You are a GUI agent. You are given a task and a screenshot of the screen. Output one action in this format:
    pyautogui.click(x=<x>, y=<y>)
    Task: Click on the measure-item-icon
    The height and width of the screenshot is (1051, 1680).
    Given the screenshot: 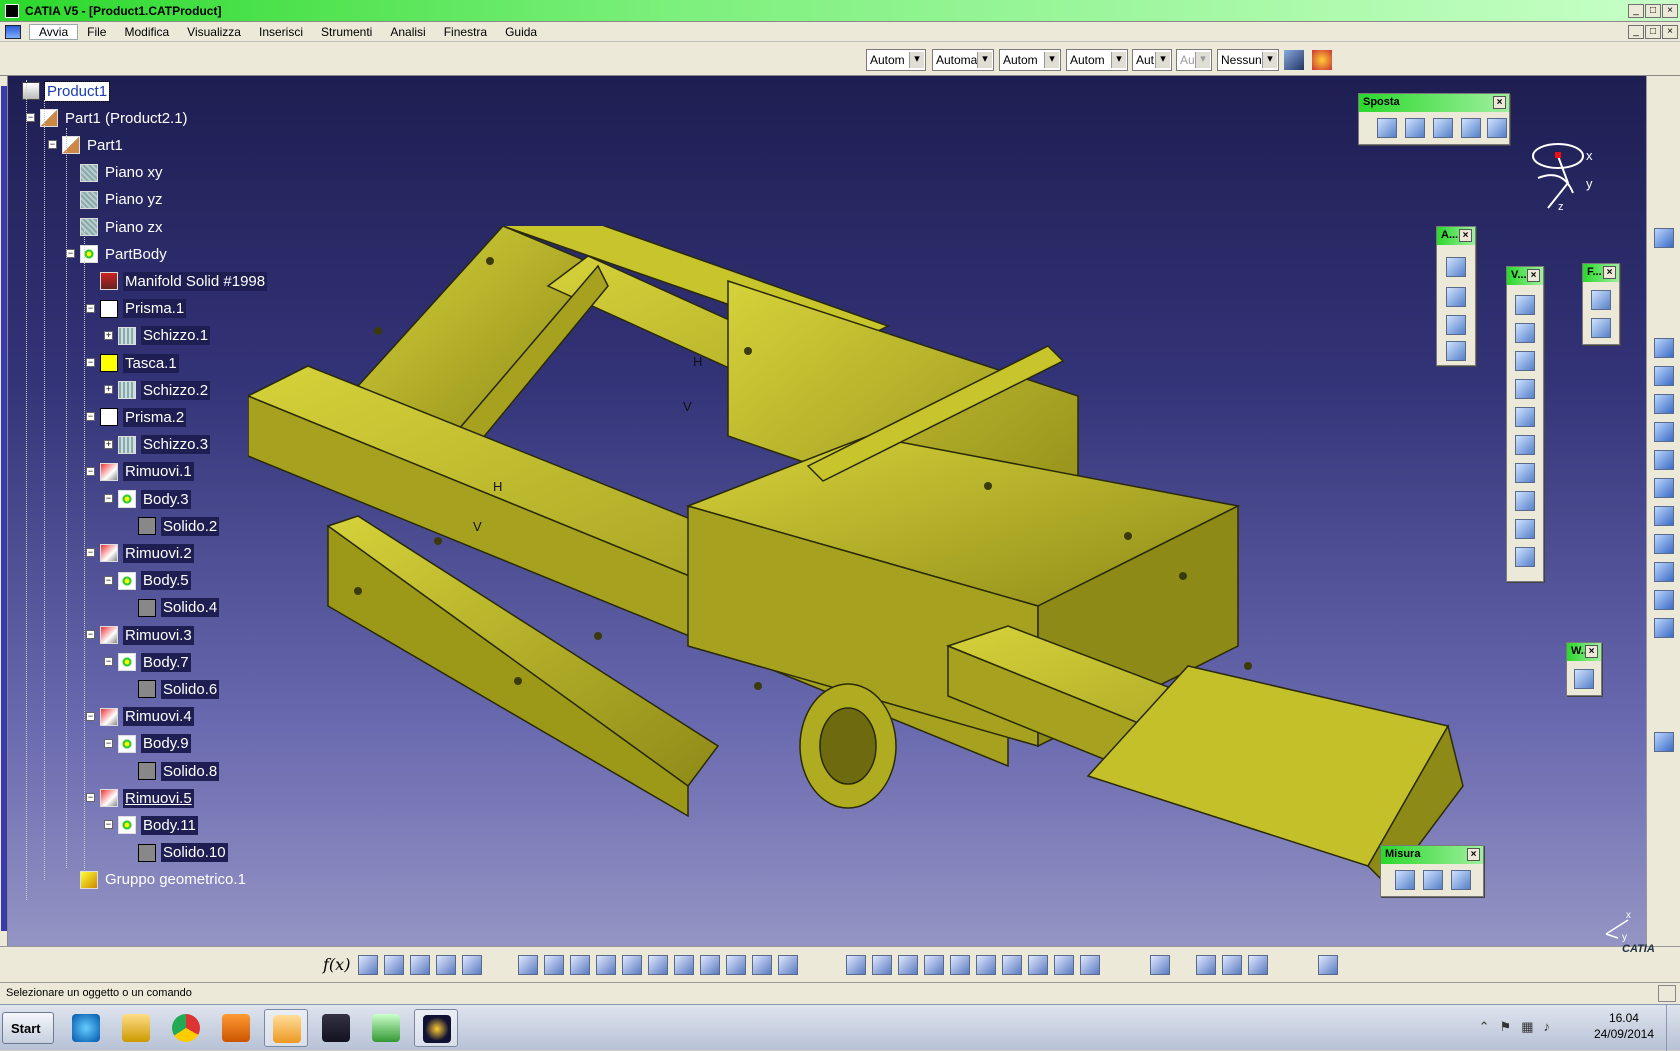 What is the action you would take?
    pyautogui.click(x=1433, y=880)
    